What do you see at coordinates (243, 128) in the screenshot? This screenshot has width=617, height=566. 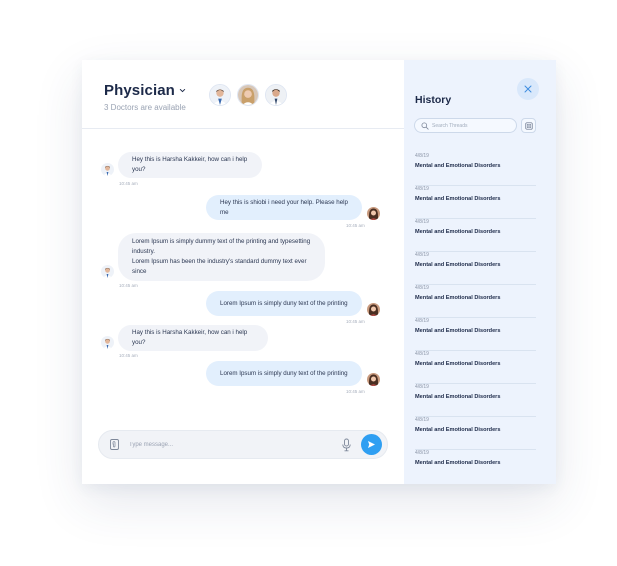 I see `header-divider` at bounding box center [243, 128].